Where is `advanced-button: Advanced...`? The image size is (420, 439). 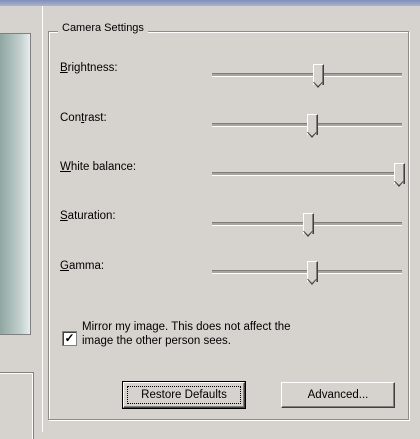 advanced-button: Advanced... is located at coordinates (338, 395).